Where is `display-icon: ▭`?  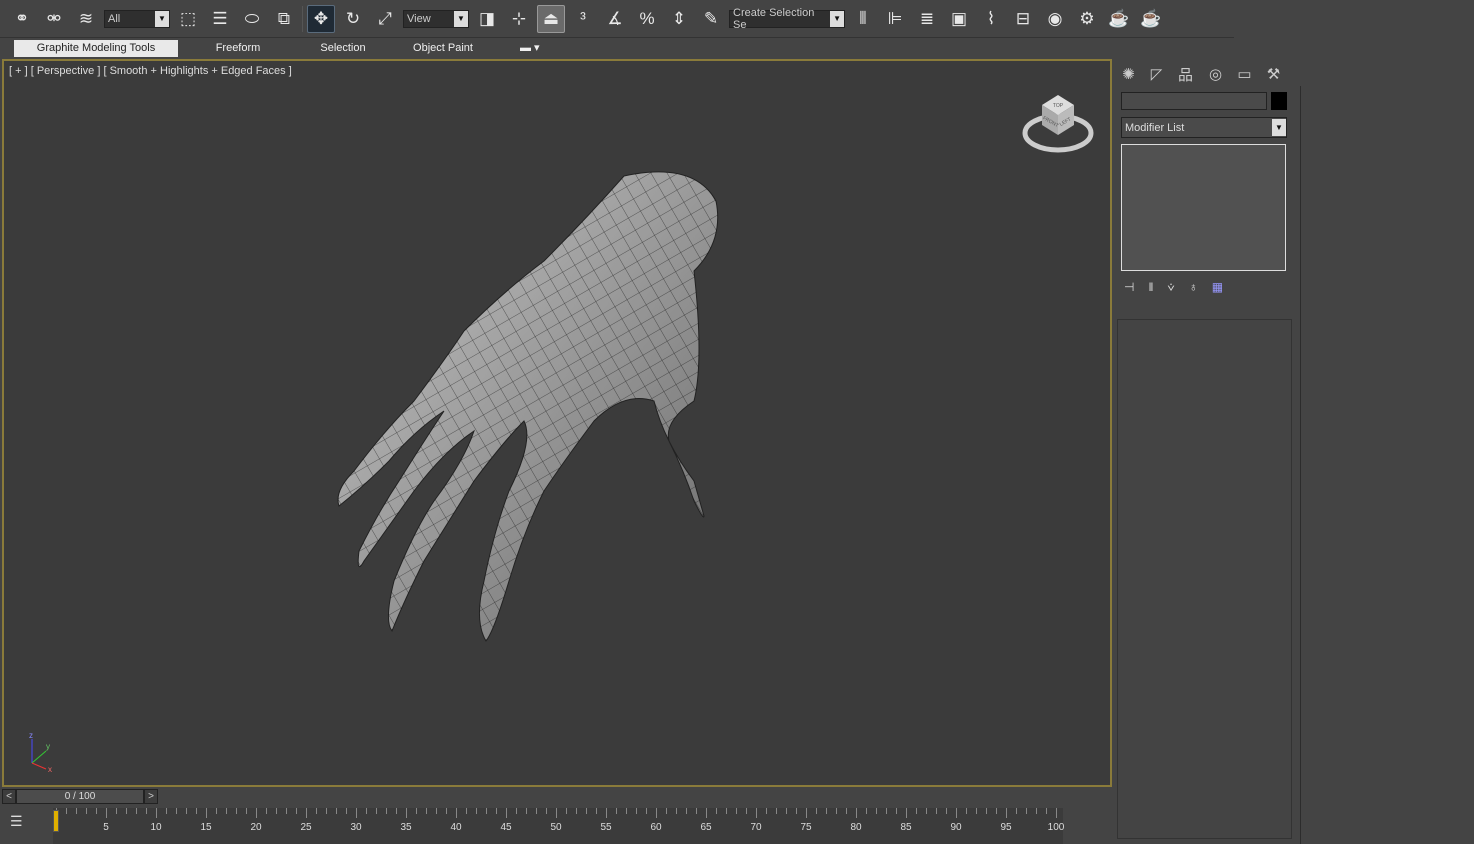
display-icon: ▭ is located at coordinates (1244, 74).